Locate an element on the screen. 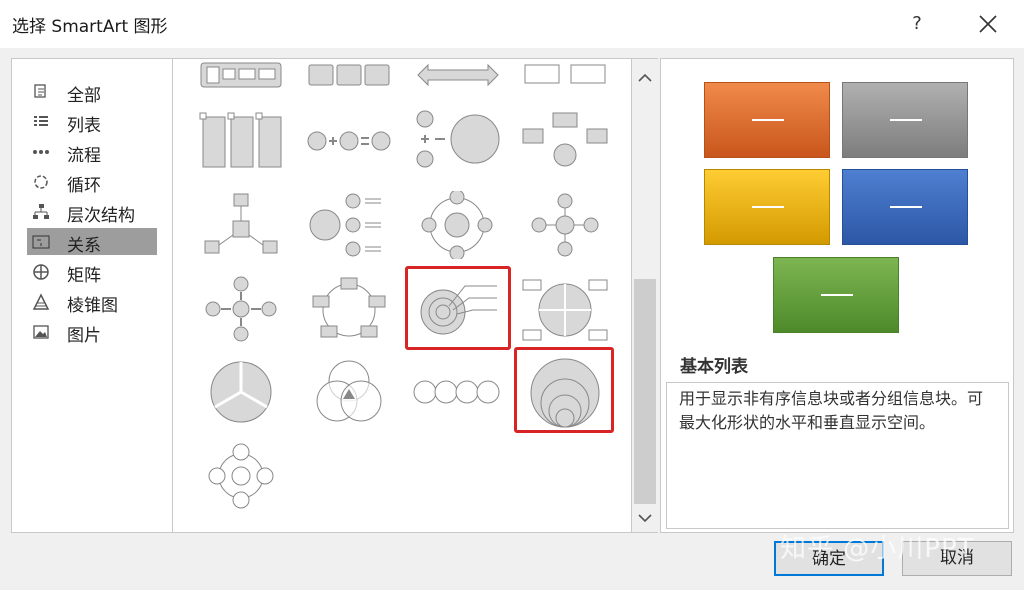  category-label: 关系 is located at coordinates (84, 246).